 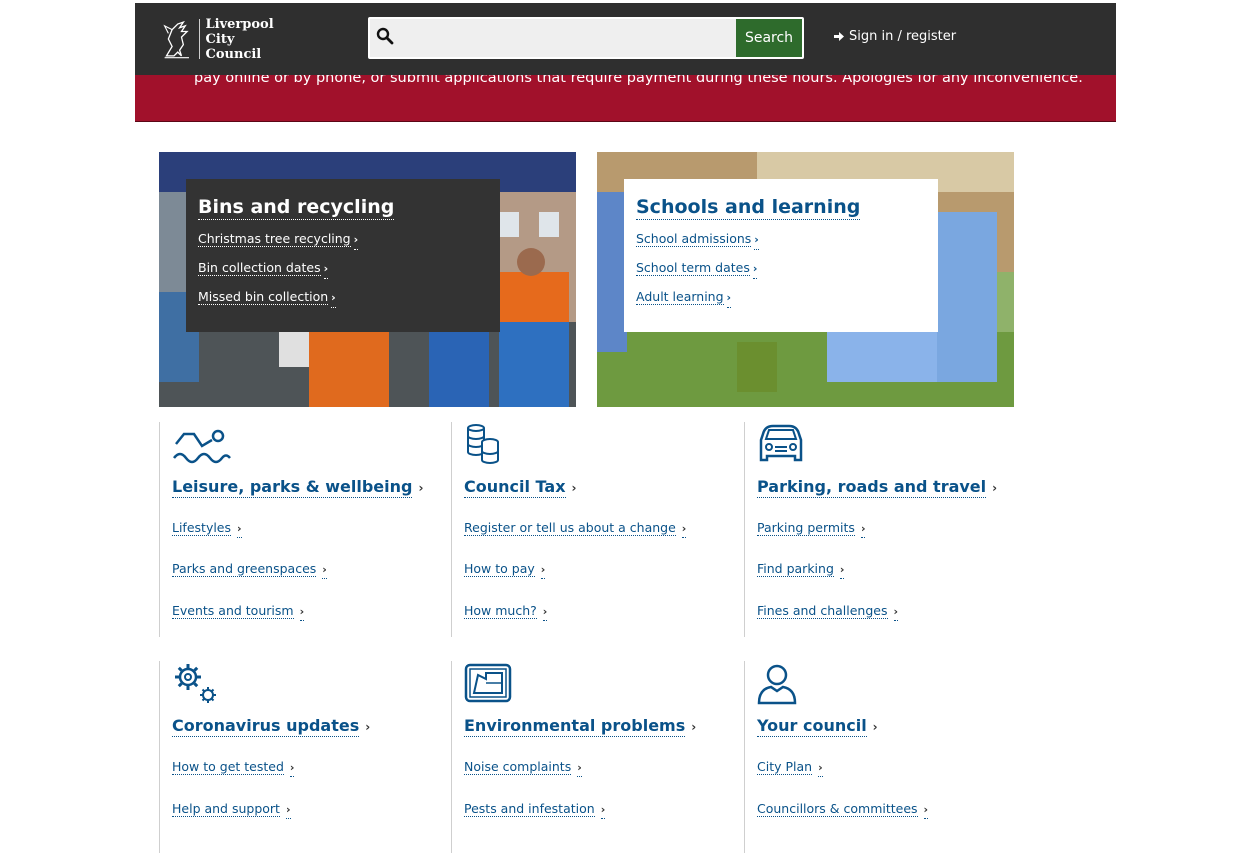 I want to click on link-label: Help and support, so click(x=226, y=809).